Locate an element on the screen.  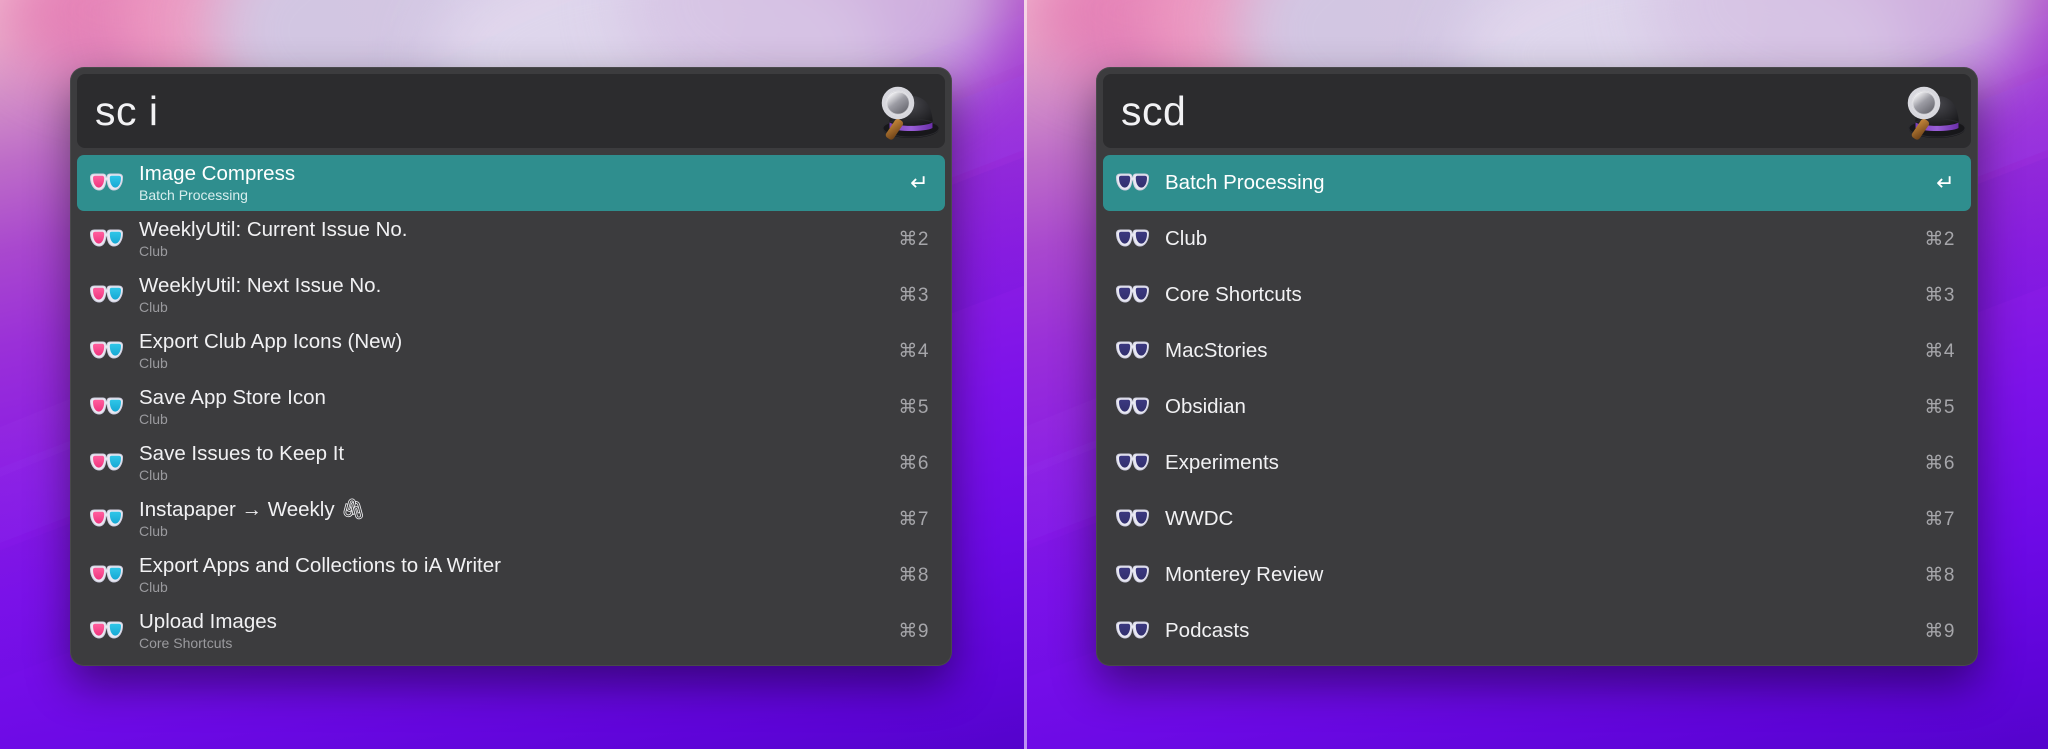
result-subtitle: Core Shortcuts is located at coordinates (186, 642).